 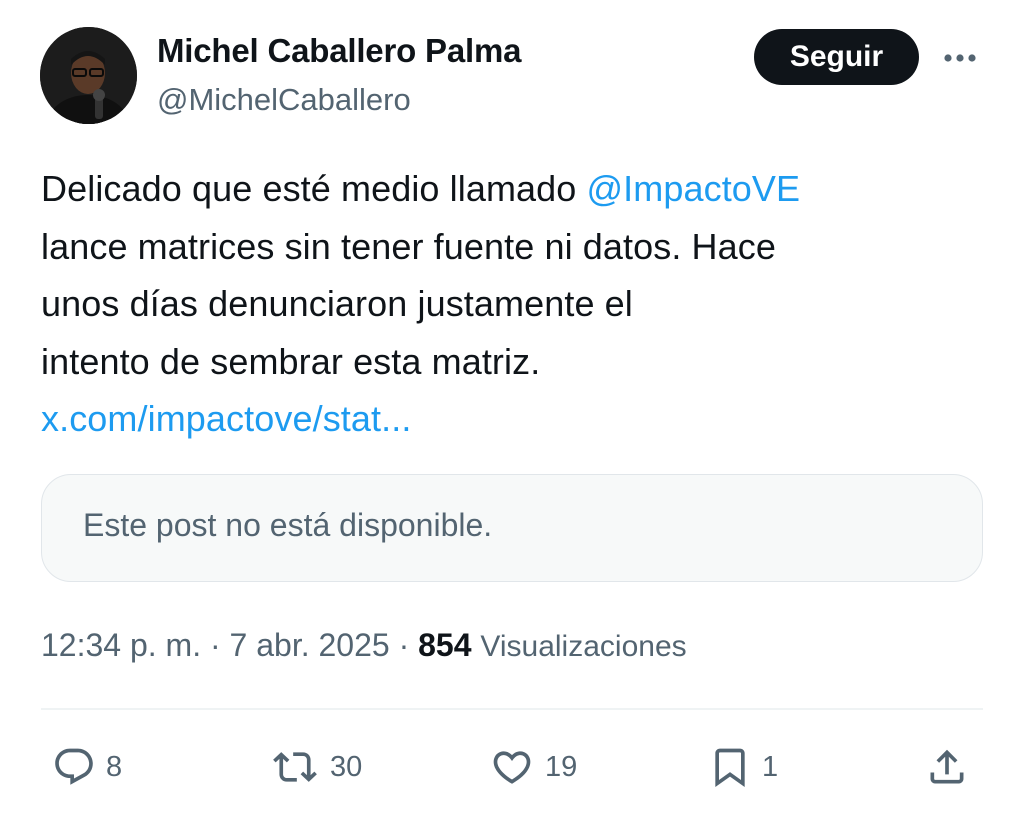 What do you see at coordinates (583, 646) in the screenshot?
I see `views-label: Visualizaciones` at bounding box center [583, 646].